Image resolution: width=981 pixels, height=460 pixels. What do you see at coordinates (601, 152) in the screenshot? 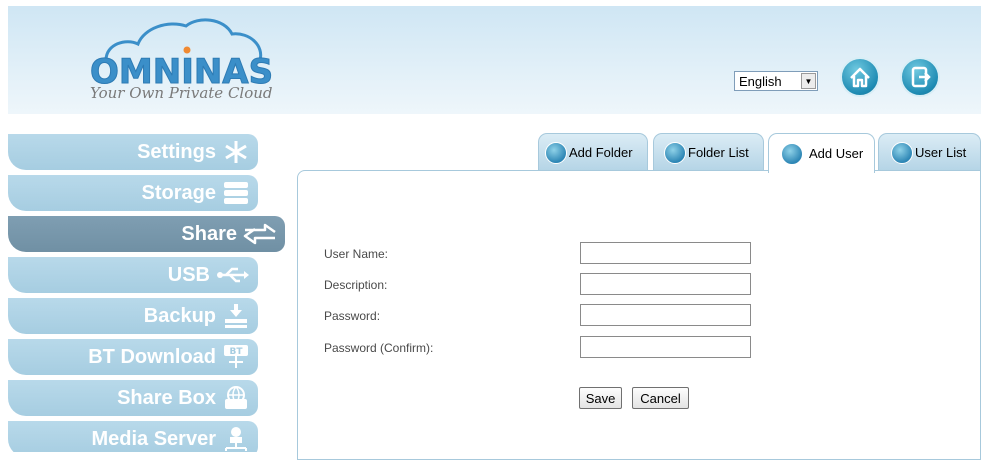
I see `tab-label: Add Folder` at bounding box center [601, 152].